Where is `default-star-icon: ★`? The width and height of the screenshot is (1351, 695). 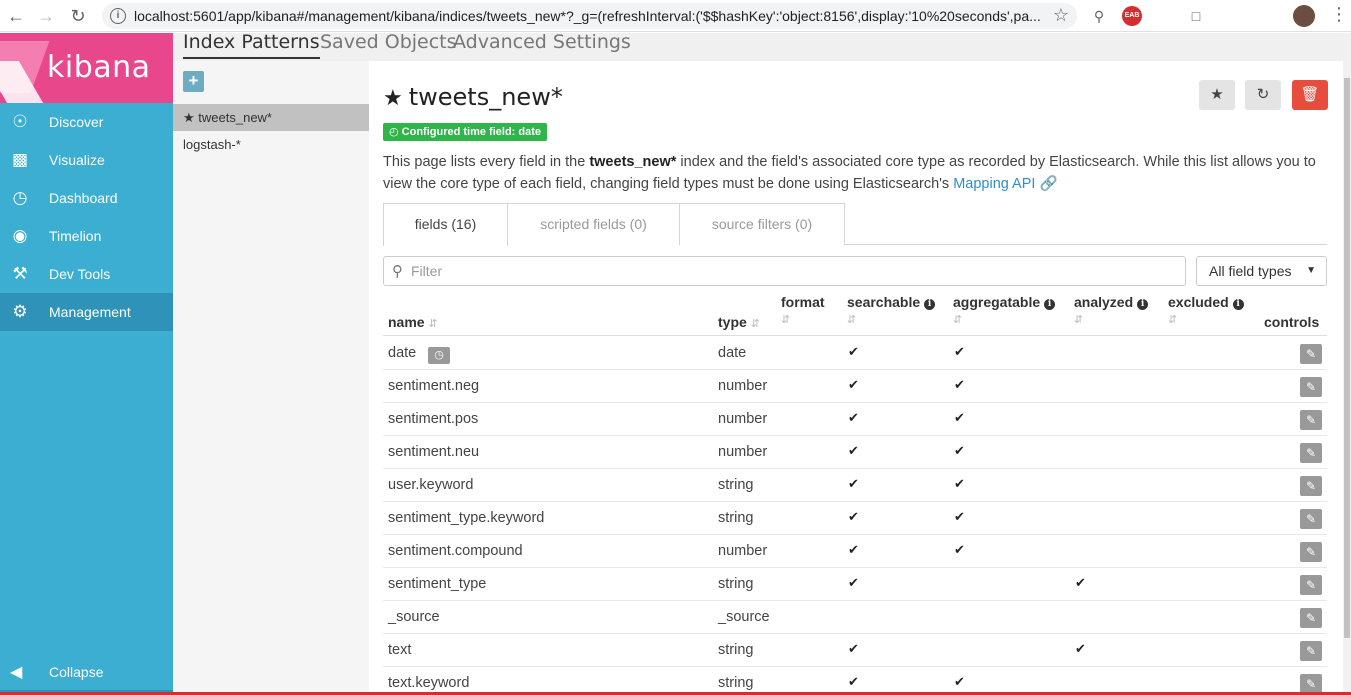
default-star-icon: ★ is located at coordinates (189, 117).